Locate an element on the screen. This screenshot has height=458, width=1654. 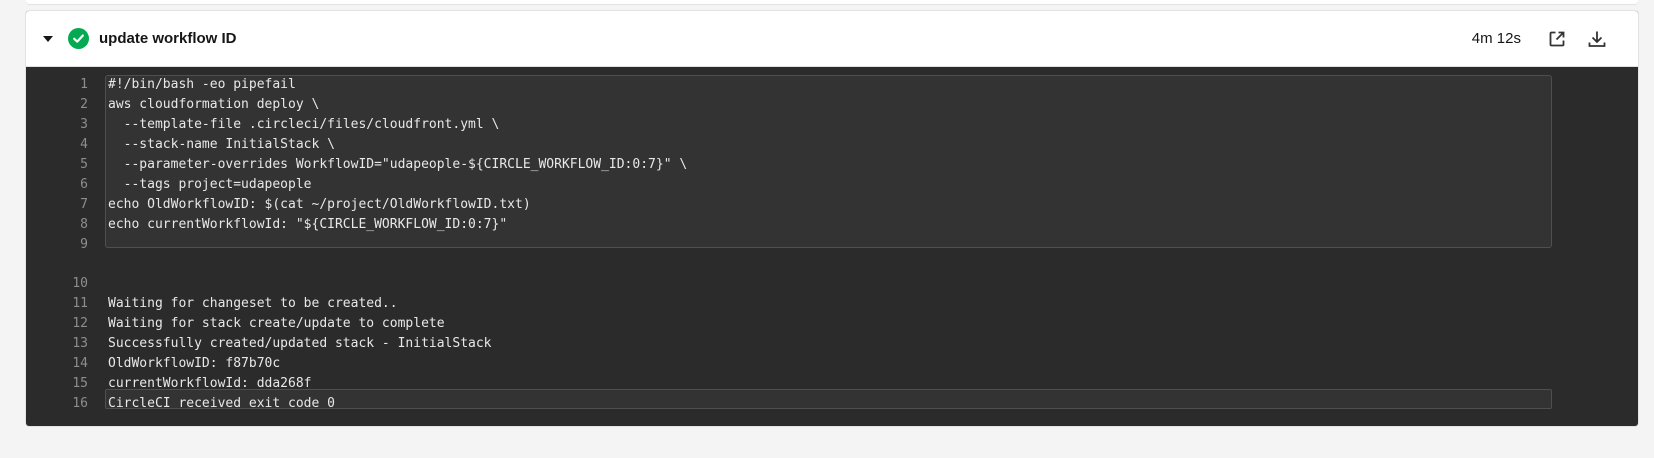
line-number: 12 is located at coordinates (57, 324).